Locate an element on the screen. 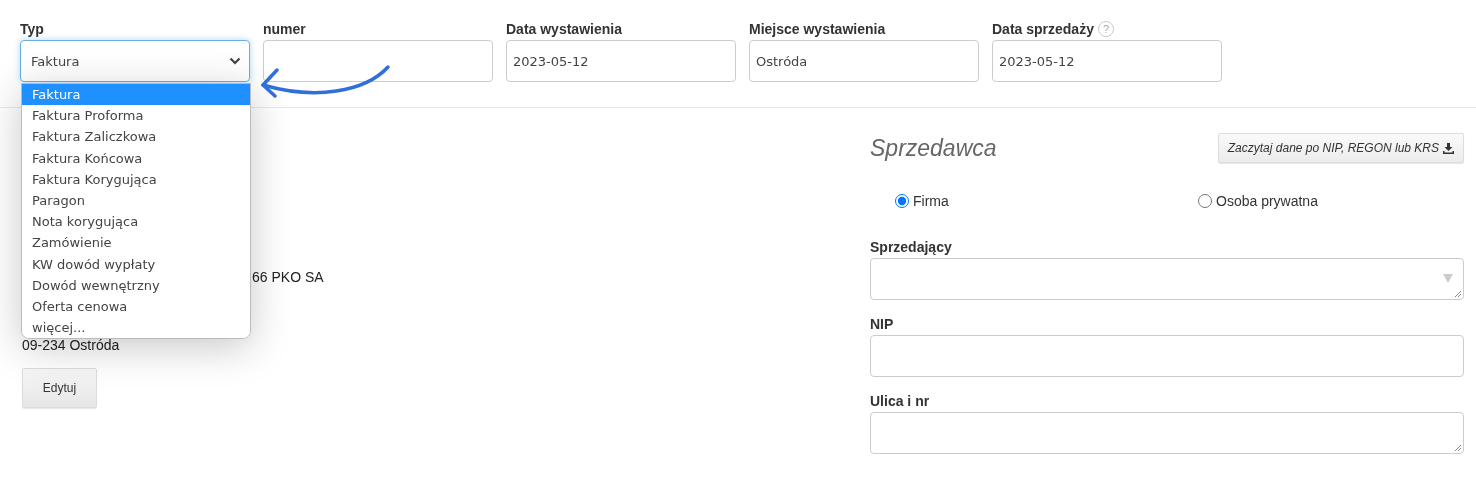 The width and height of the screenshot is (1476, 491). section-title: Sprzedawca is located at coordinates (933, 148).